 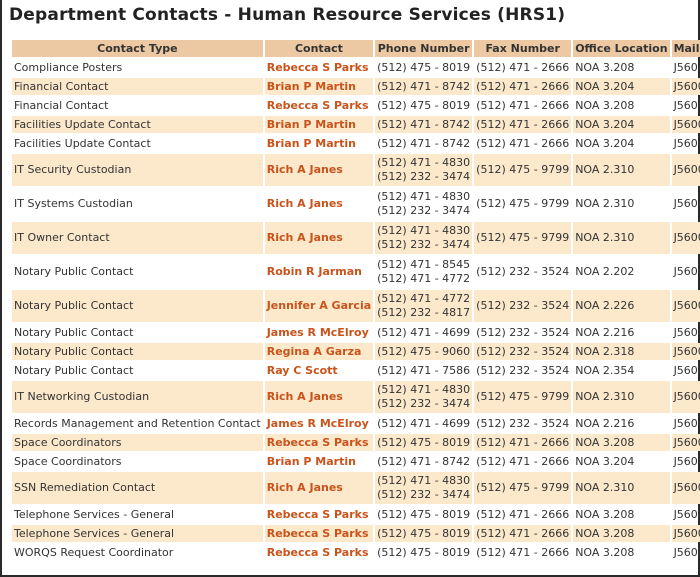 I want to click on contact-cell: Ray C Scott, so click(x=319, y=370).